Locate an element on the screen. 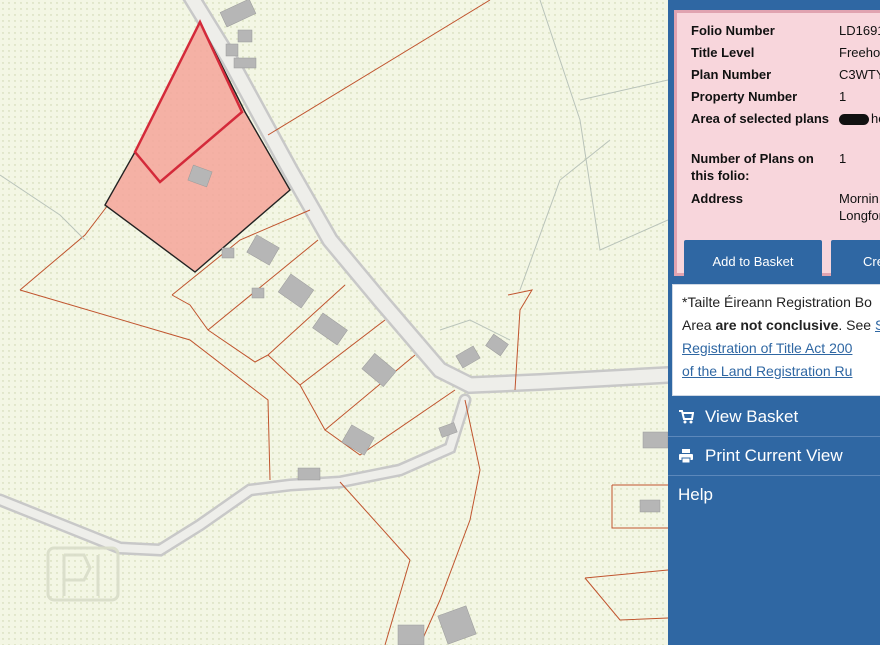 The image size is (880, 645). disclaimer-line-2: Area are not conclusive. See S is located at coordinates (781, 325).